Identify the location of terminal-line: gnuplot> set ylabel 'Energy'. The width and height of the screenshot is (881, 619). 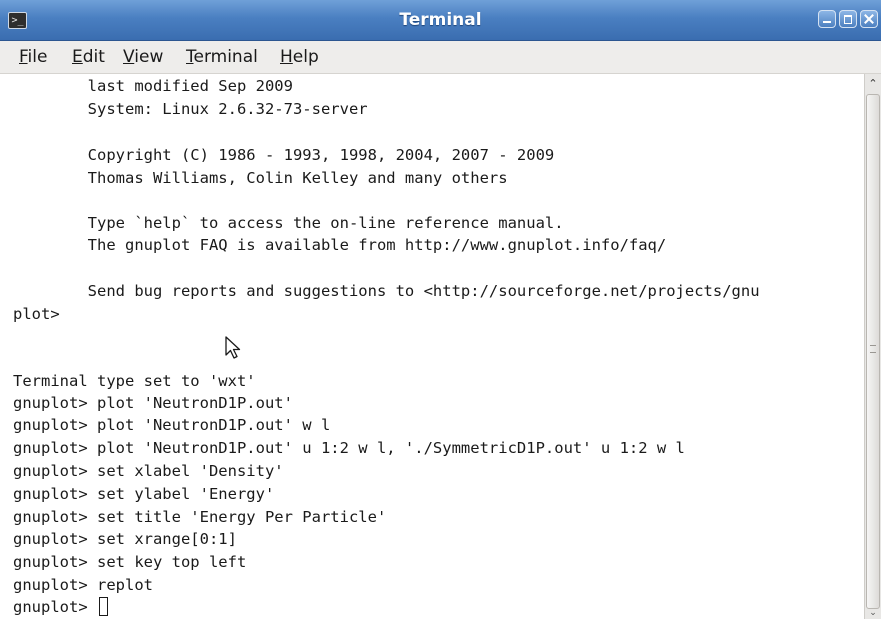
(144, 494).